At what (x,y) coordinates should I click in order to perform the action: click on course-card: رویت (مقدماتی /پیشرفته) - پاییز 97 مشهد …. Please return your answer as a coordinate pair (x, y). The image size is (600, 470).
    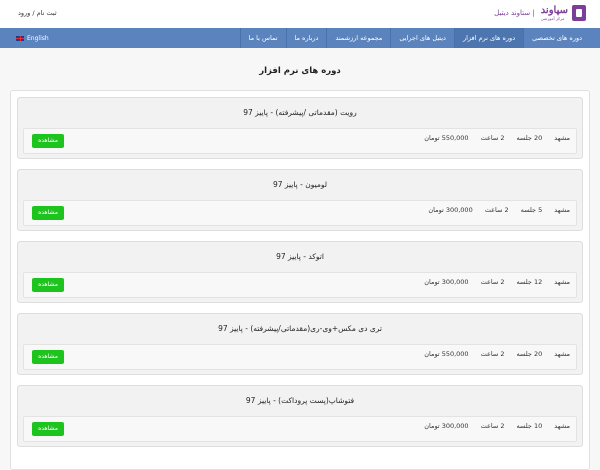
    Looking at the image, I should click on (300, 128).